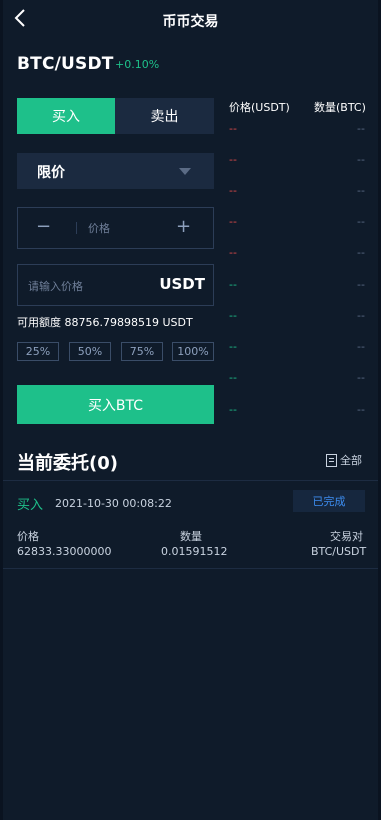 This screenshot has height=820, width=381. I want to click on order-type-label: 限价, so click(51, 173).